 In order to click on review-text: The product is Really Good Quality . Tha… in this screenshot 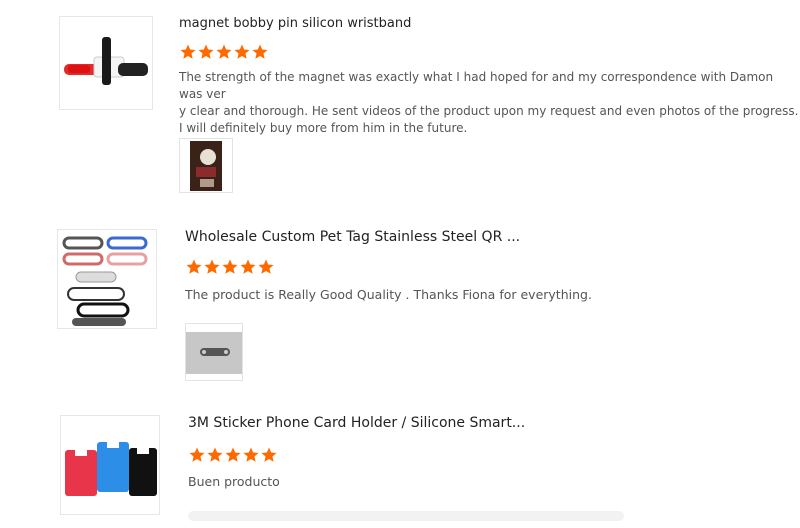, I will do `click(388, 294)`.